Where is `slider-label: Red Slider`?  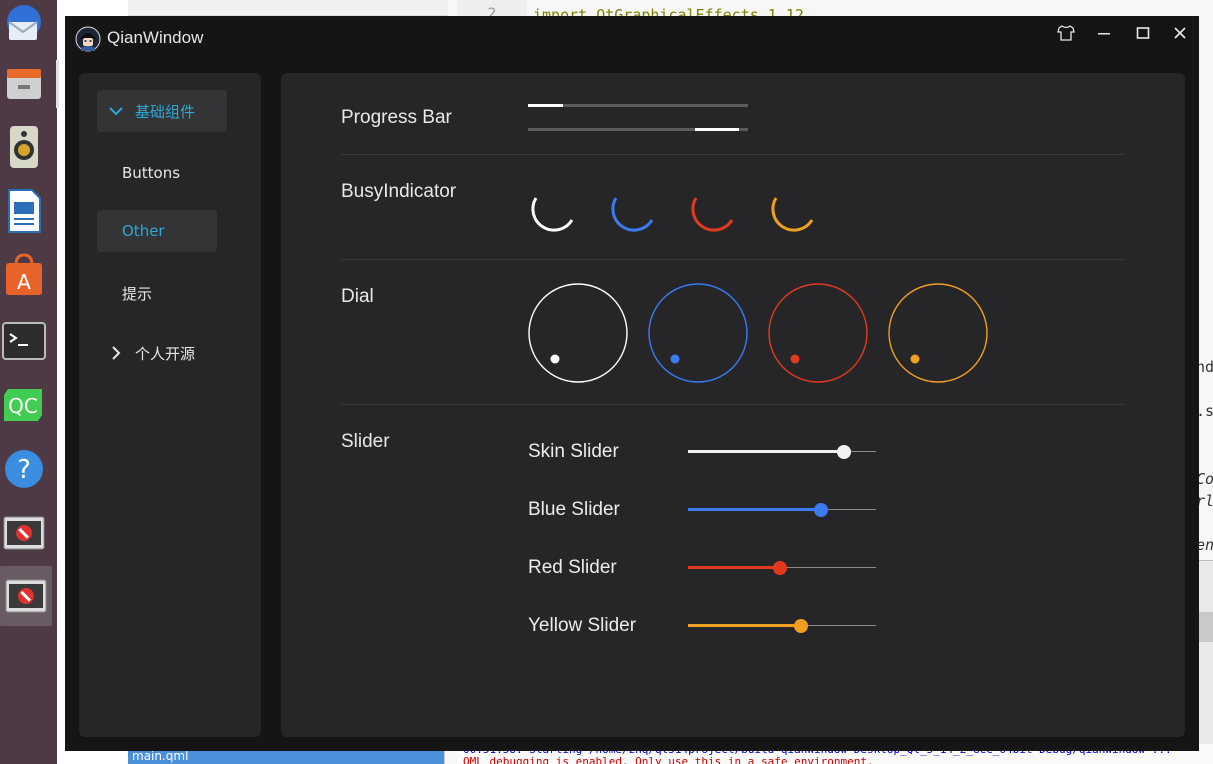 slider-label: Red Slider is located at coordinates (572, 567).